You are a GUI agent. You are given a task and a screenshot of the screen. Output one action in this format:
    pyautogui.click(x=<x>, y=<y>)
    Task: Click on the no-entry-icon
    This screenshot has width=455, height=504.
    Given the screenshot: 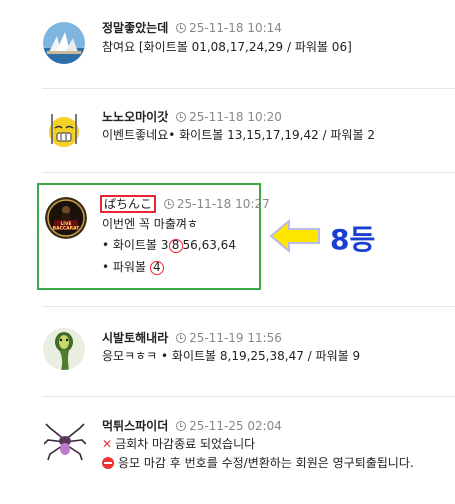 What is the action you would take?
    pyautogui.click(x=108, y=463)
    